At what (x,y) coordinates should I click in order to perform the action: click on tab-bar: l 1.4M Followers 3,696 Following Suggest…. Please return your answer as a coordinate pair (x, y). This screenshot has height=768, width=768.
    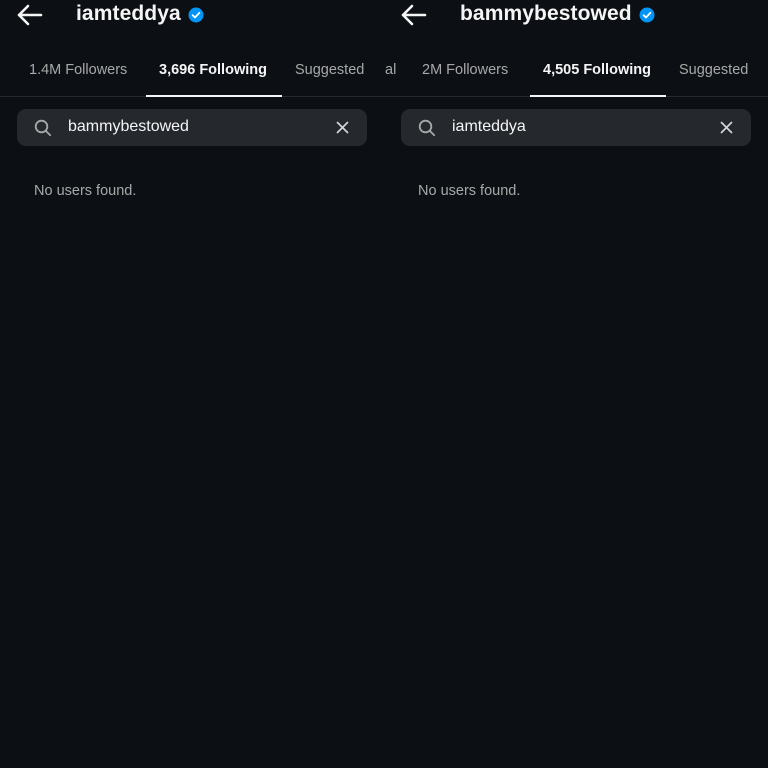
    Looking at the image, I should click on (192, 77).